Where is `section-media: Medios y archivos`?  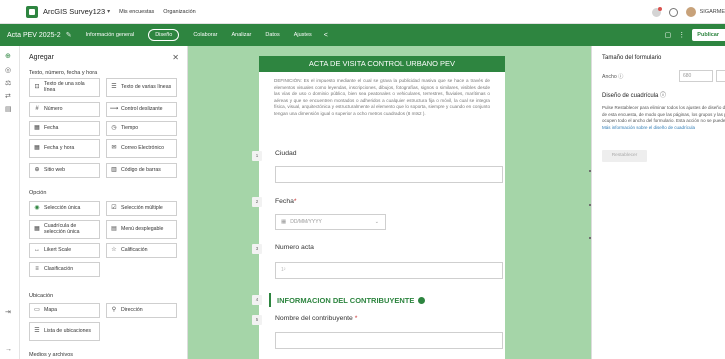
section-media: Medios y archivos is located at coordinates (51, 355).